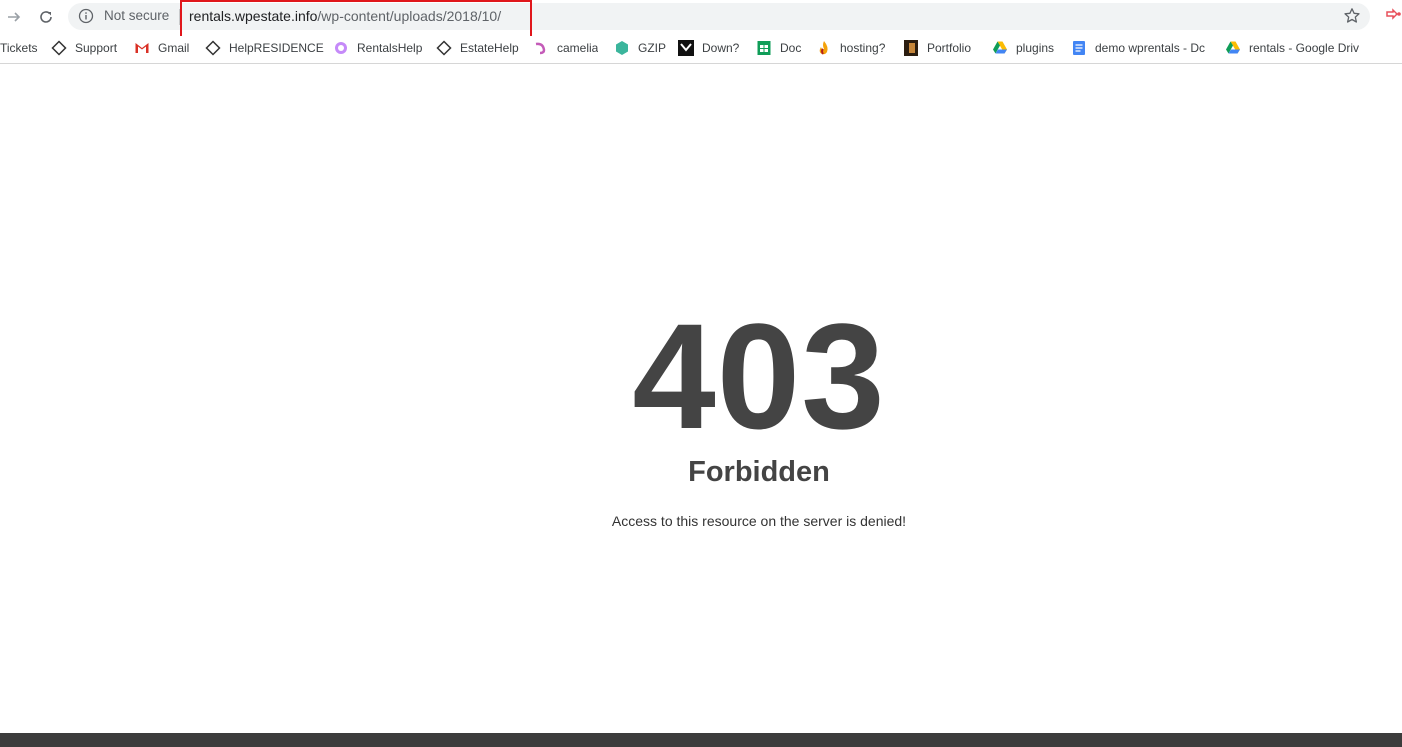  What do you see at coordinates (541, 48) in the screenshot?
I see `pink-swirl-icon` at bounding box center [541, 48].